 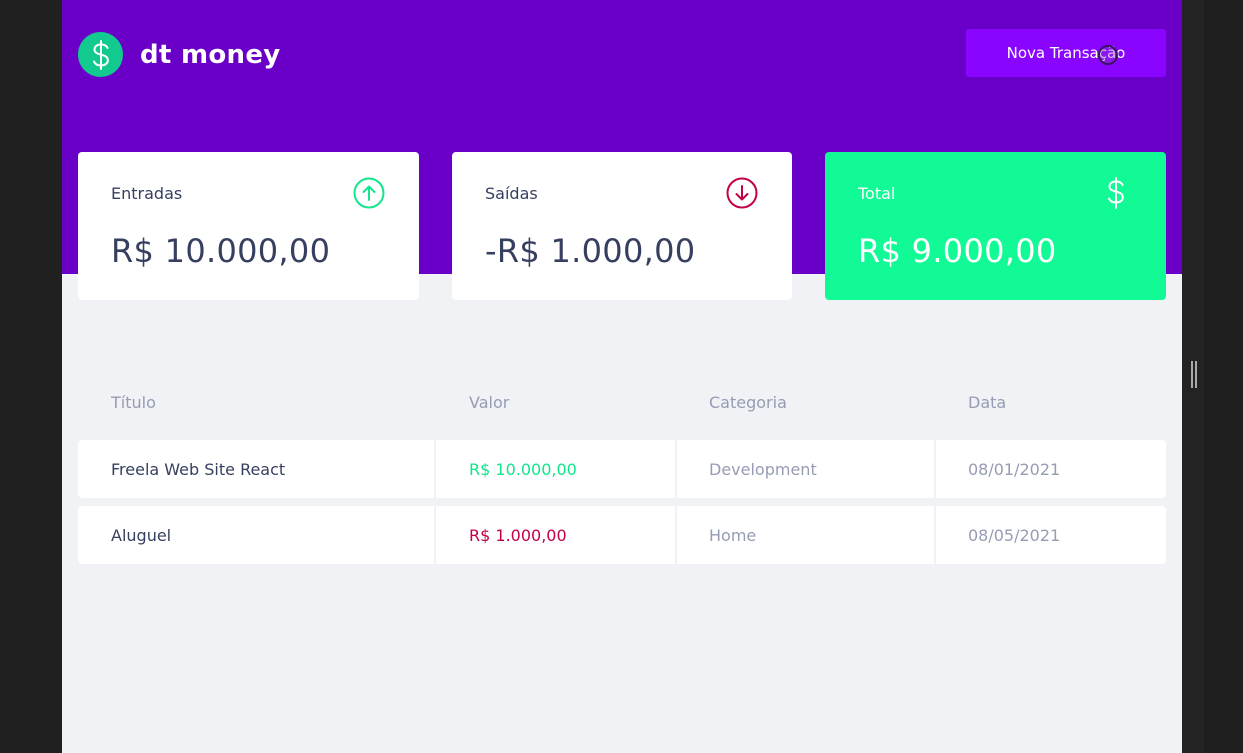 I want to click on dollar-logo-icon, so click(x=100, y=54).